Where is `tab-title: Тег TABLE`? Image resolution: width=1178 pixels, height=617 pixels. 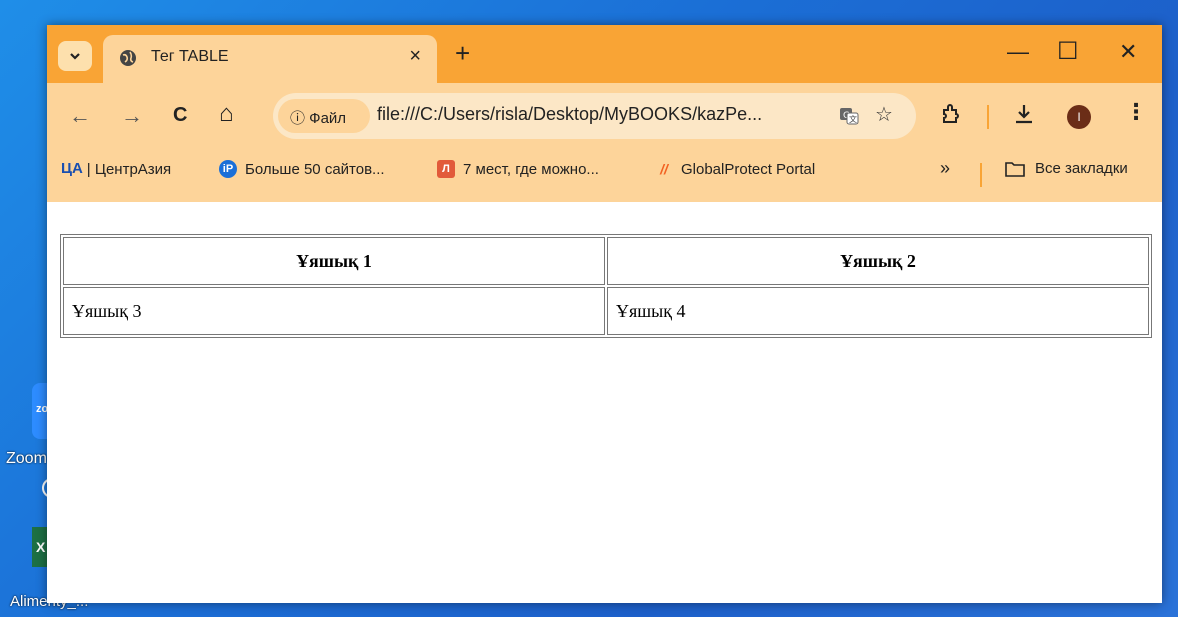 tab-title: Тег TABLE is located at coordinates (190, 56).